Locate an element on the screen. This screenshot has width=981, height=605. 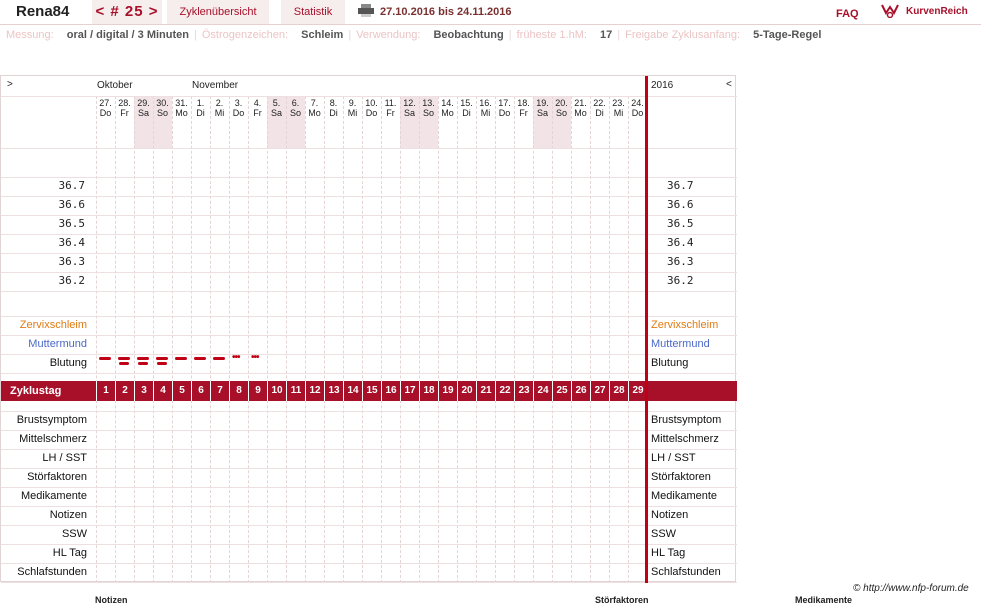
day-column-header: 2. Mi is located at coordinates (219, 122).